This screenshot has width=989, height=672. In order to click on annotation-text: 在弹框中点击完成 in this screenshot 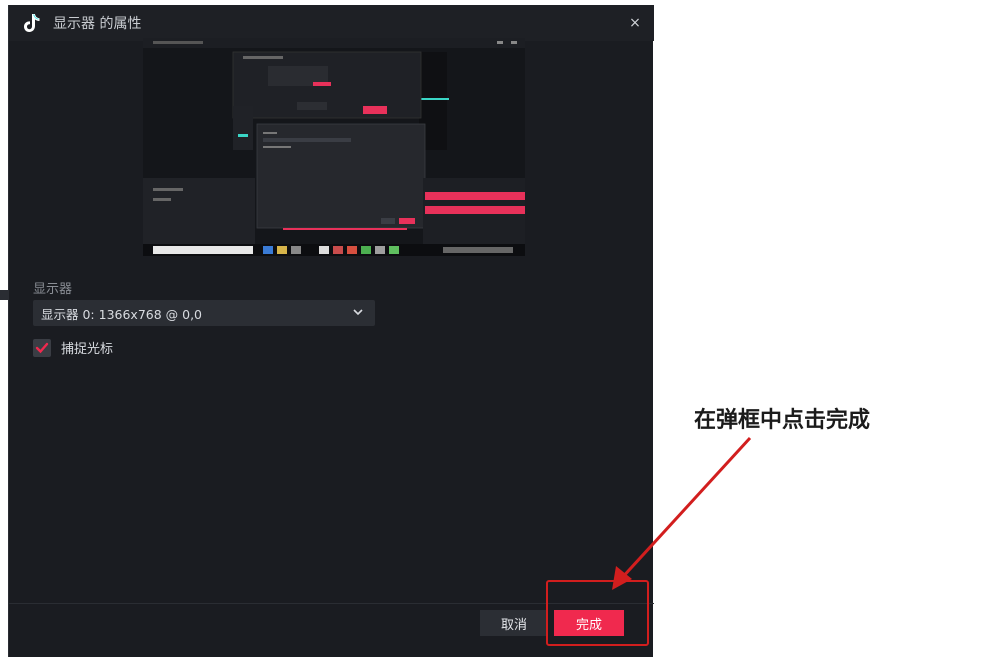, I will do `click(782, 420)`.